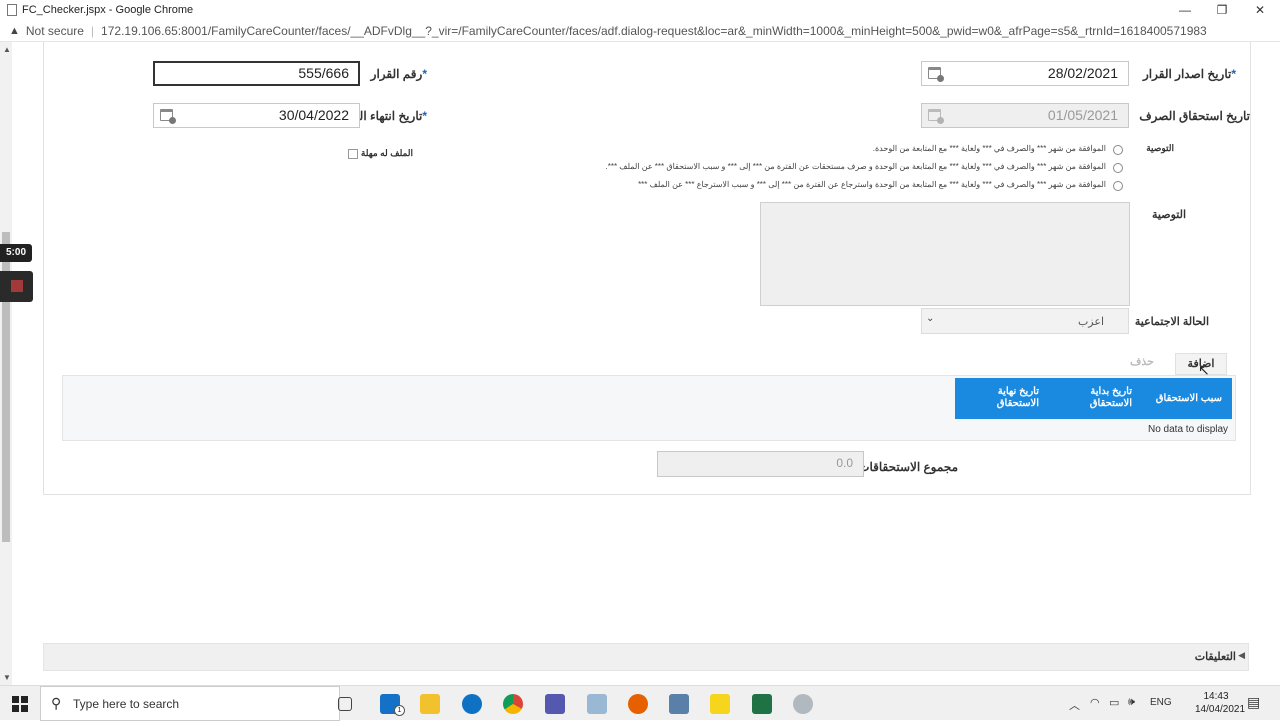 Image resolution: width=1280 pixels, height=721 pixels. Describe the element at coordinates (1222, 10) in the screenshot. I see `maximize-button: ❐` at that location.